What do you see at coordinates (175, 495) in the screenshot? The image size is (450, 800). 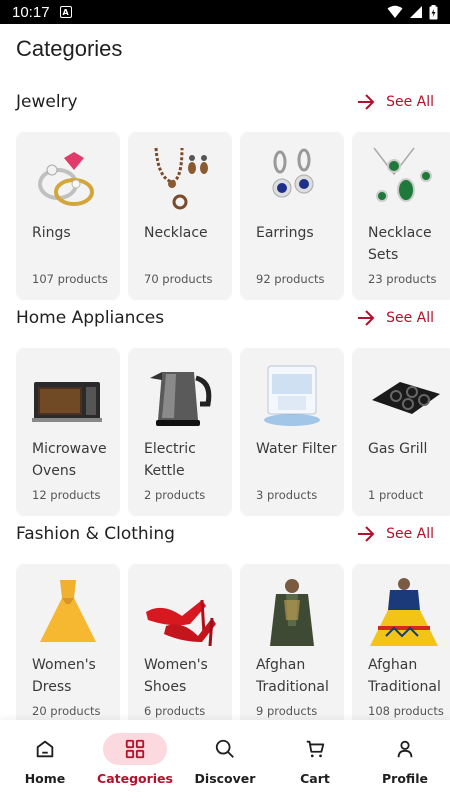 I see `product-count: 2 products` at bounding box center [175, 495].